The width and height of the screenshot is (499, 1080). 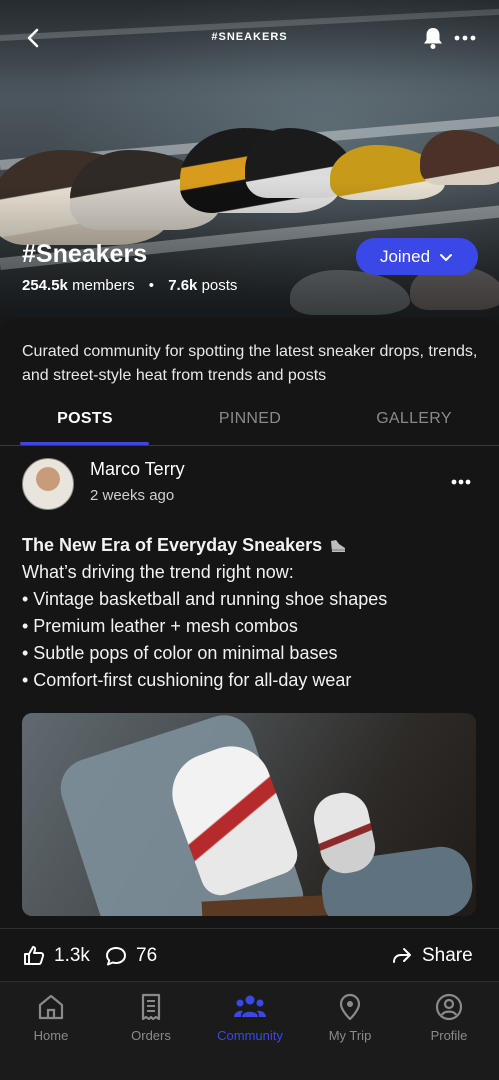 What do you see at coordinates (130, 956) in the screenshot?
I see `comment-button: 76` at bounding box center [130, 956].